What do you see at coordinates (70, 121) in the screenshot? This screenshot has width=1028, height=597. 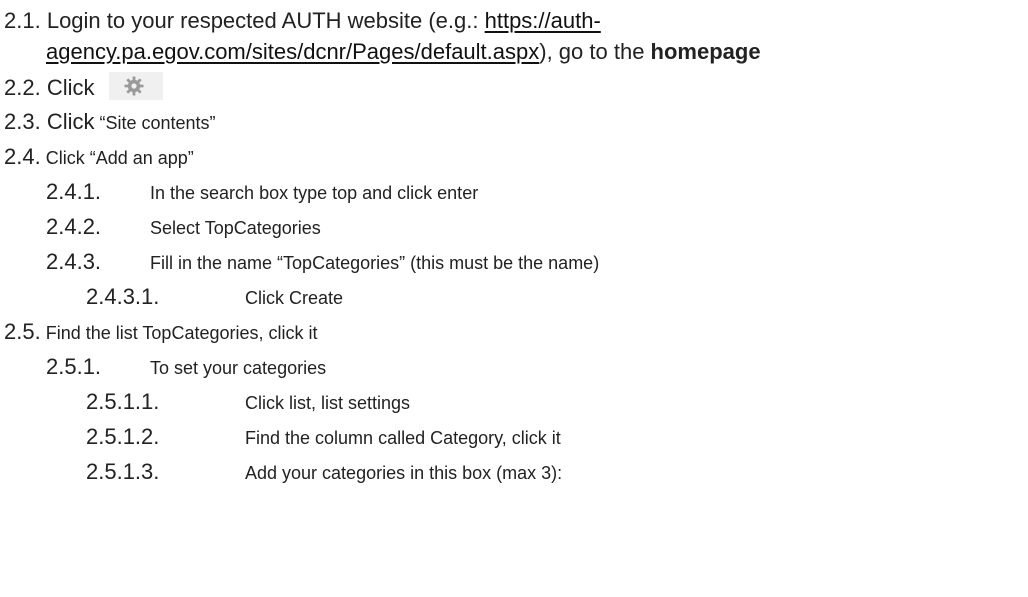 I see `item-text-click: Click` at bounding box center [70, 121].